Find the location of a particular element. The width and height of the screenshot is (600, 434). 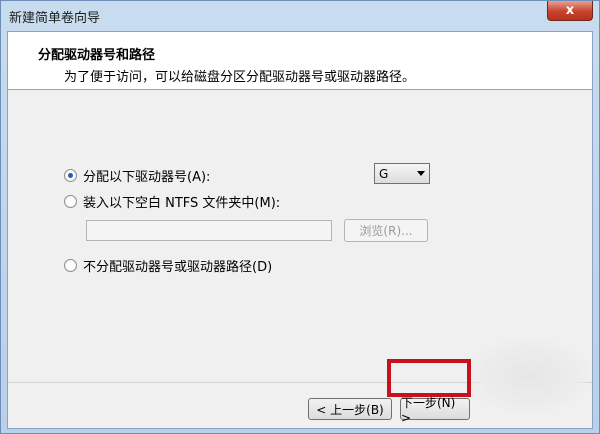

back-button: < 上一步(B) is located at coordinates (350, 409).